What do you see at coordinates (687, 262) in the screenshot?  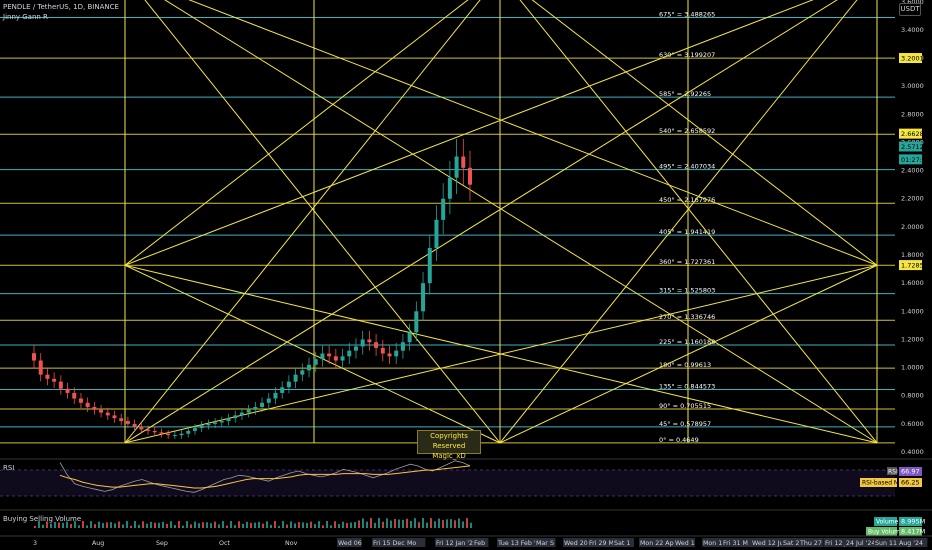 I see `gann-level-label: 360° = 1.727361` at bounding box center [687, 262].